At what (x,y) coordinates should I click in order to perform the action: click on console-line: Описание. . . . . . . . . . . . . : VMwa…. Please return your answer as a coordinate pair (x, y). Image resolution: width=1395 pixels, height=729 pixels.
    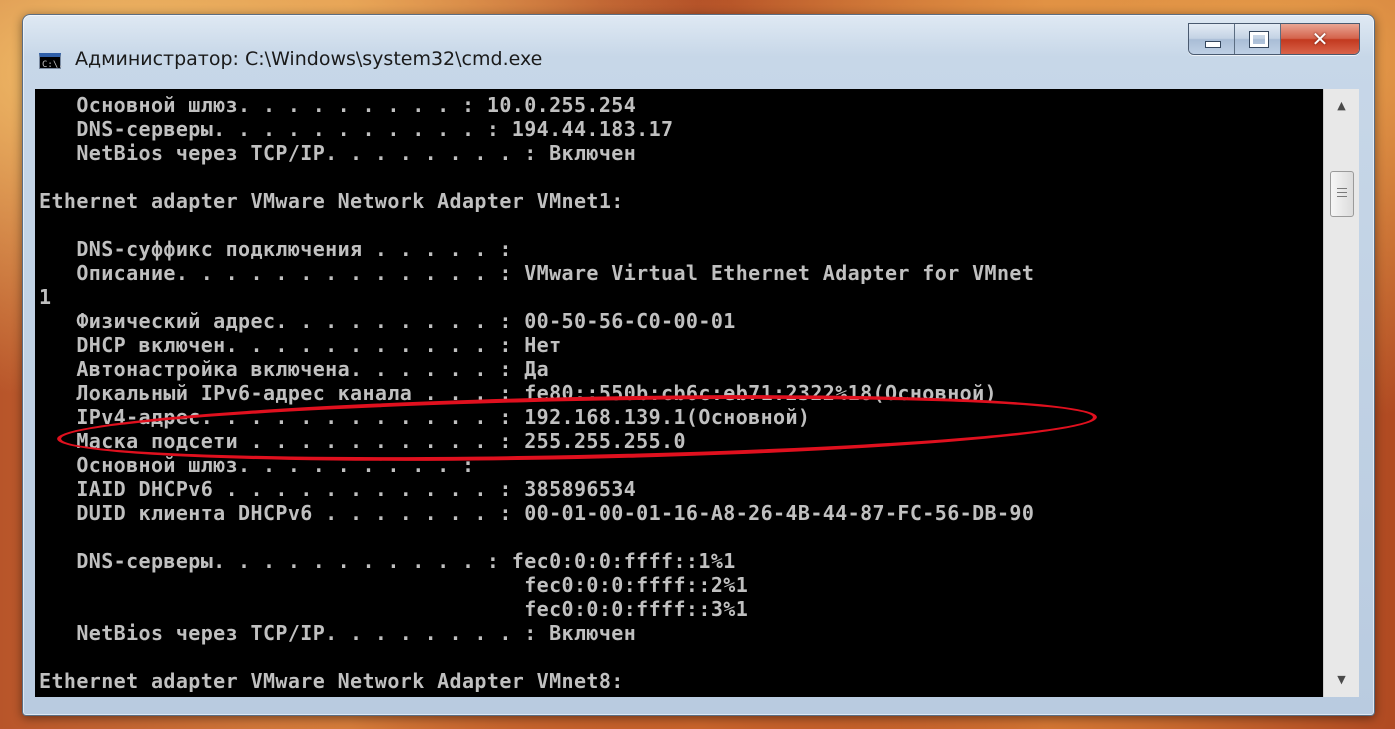
    Looking at the image, I should click on (537, 273).